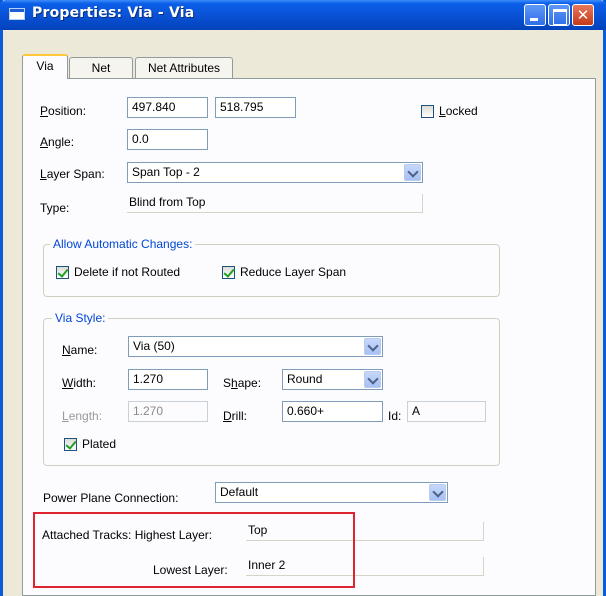 The height and width of the screenshot is (596, 606). What do you see at coordinates (57, 142) in the screenshot?
I see `angle-label: Angle:` at bounding box center [57, 142].